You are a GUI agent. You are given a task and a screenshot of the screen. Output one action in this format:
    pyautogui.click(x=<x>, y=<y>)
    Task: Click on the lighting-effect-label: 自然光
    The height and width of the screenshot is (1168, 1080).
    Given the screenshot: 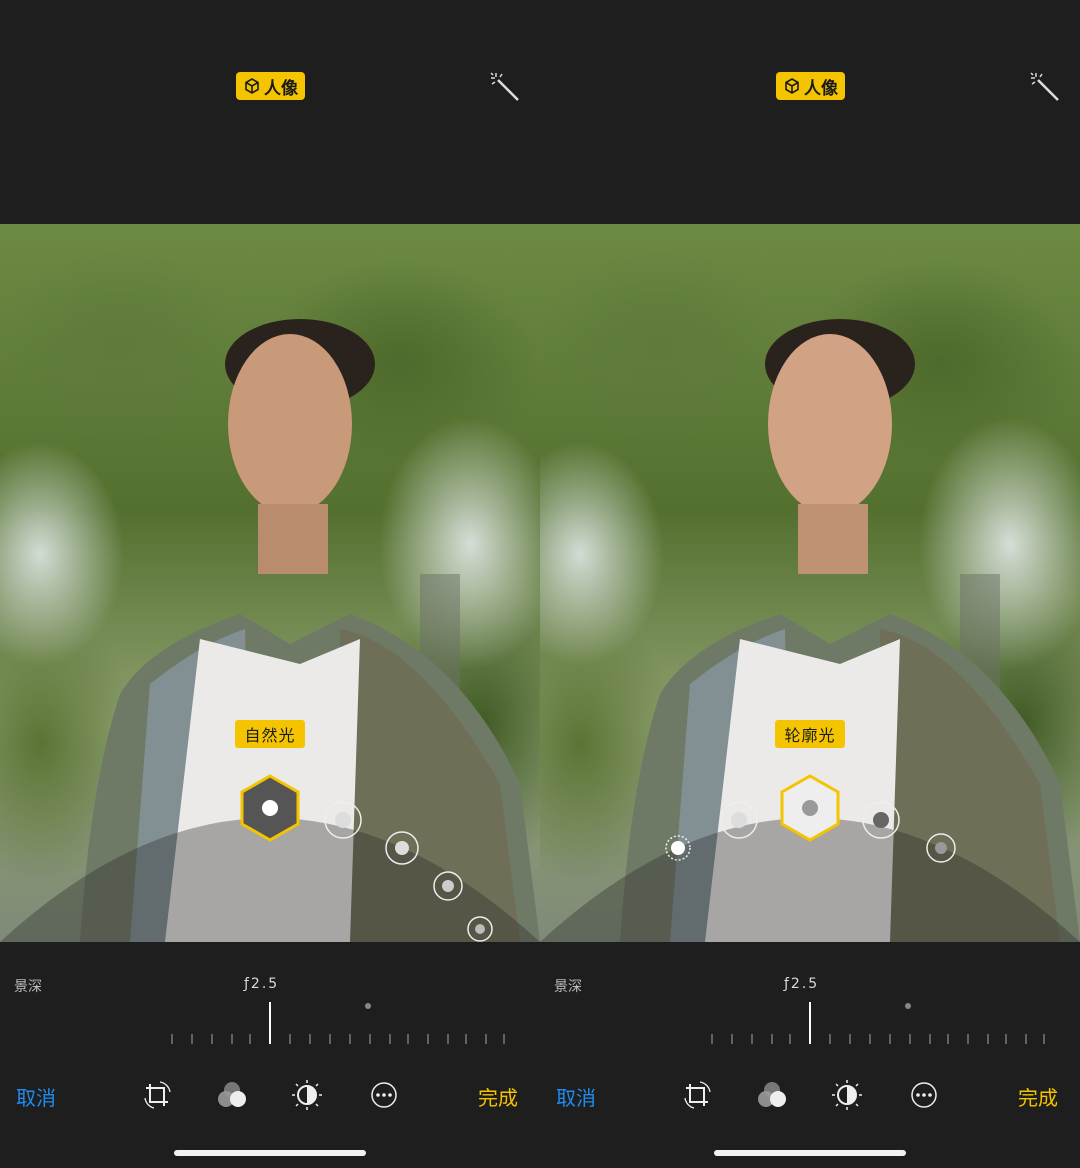 What is the action you would take?
    pyautogui.click(x=270, y=734)
    